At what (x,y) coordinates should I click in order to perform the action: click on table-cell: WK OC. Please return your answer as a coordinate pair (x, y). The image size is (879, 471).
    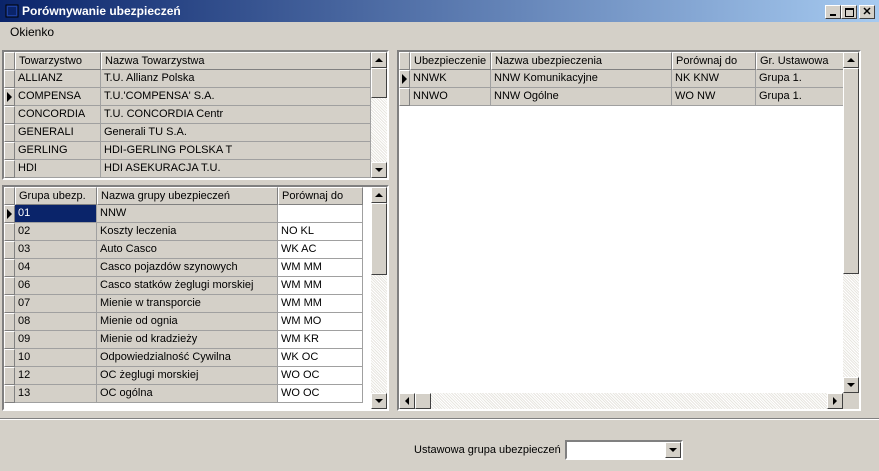
    Looking at the image, I should click on (320, 358).